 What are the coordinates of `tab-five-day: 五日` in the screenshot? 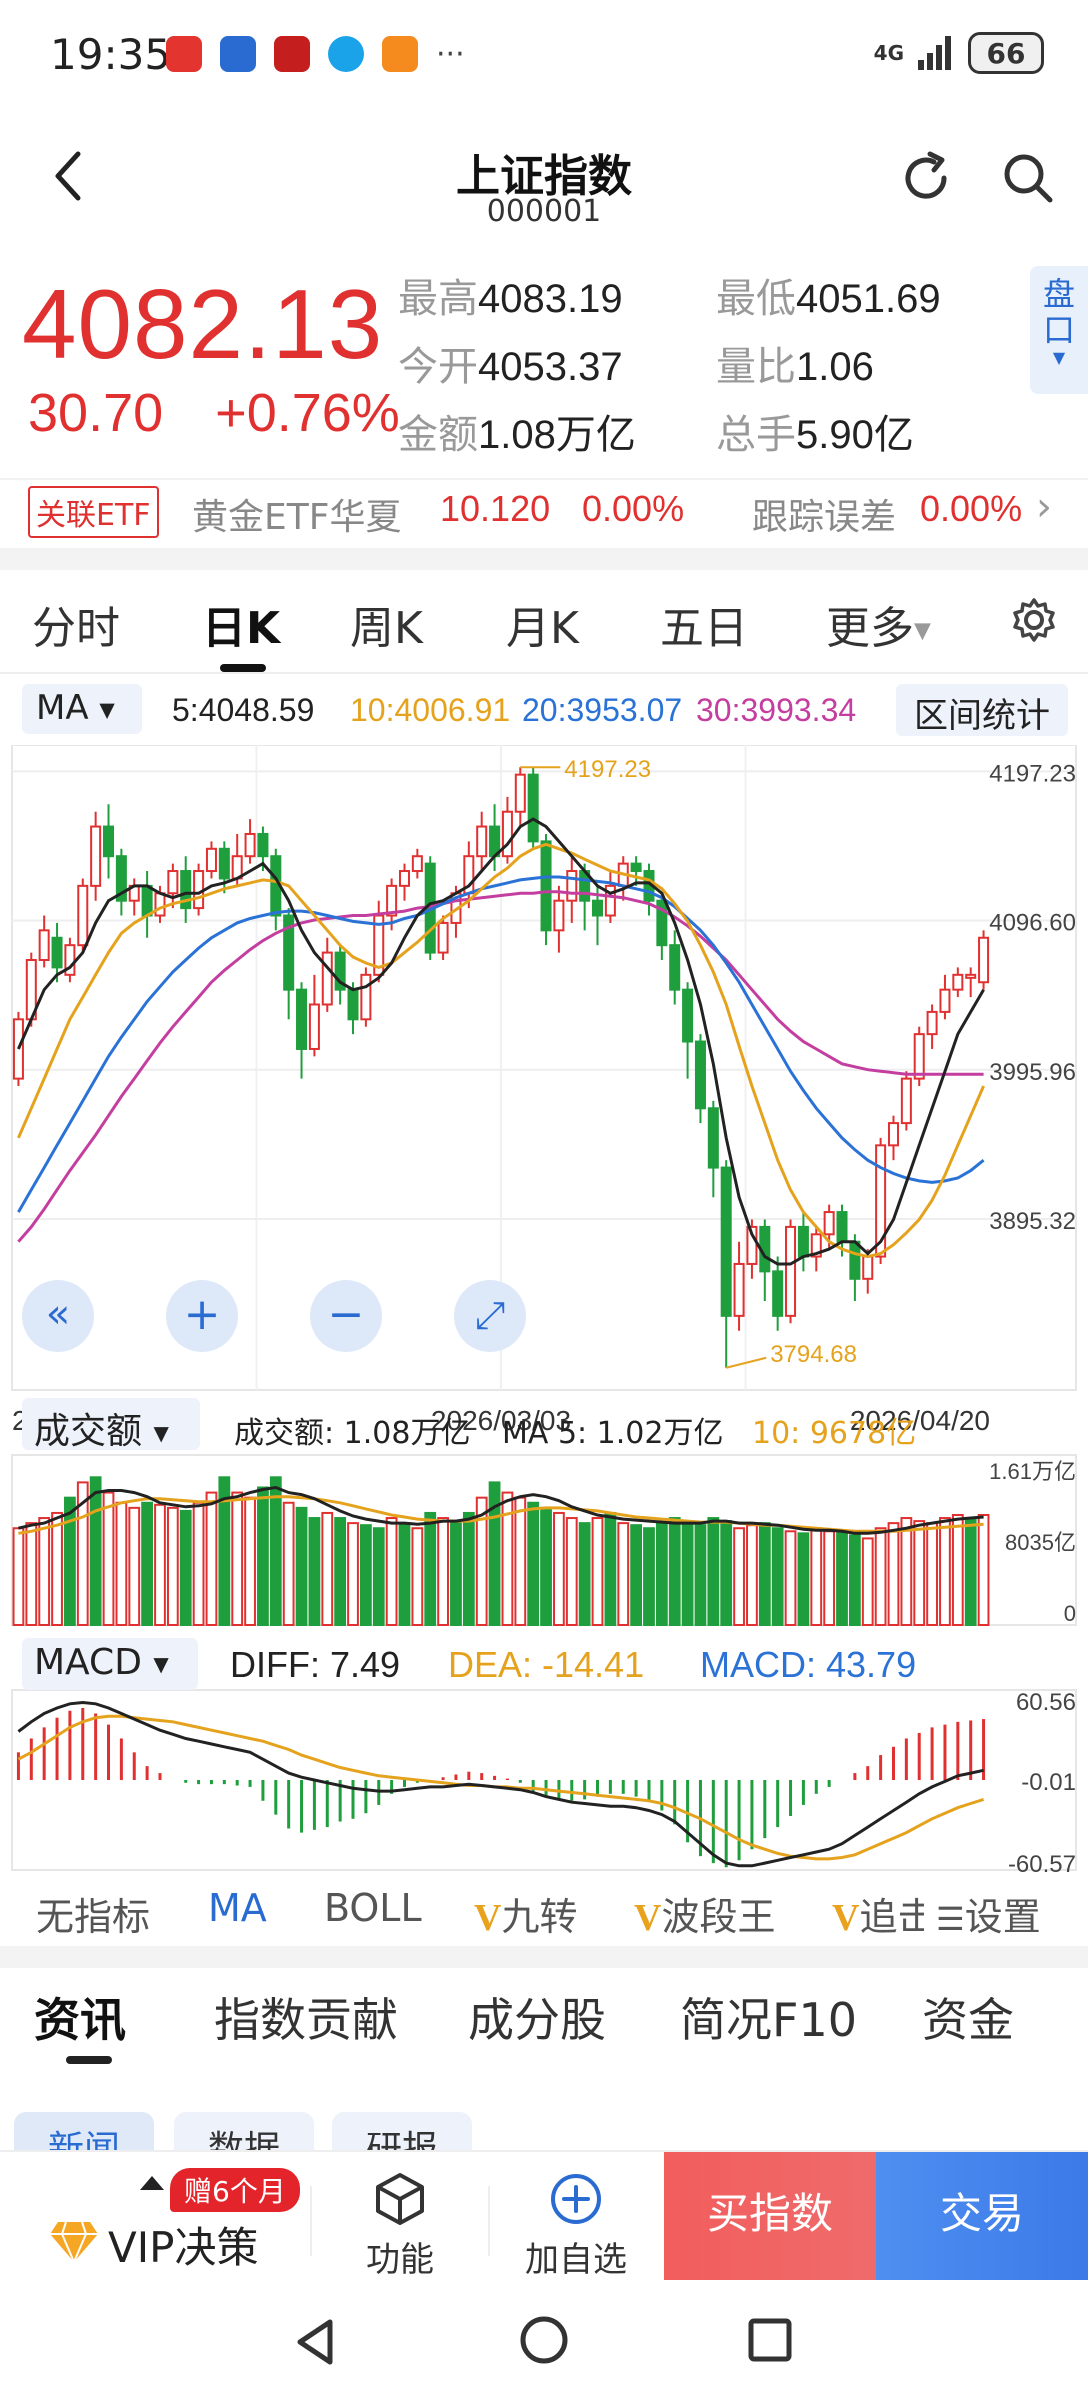 It's located at (704, 624).